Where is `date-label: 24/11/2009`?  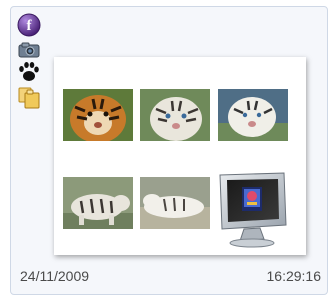 date-label: 24/11/2009 is located at coordinates (55, 276).